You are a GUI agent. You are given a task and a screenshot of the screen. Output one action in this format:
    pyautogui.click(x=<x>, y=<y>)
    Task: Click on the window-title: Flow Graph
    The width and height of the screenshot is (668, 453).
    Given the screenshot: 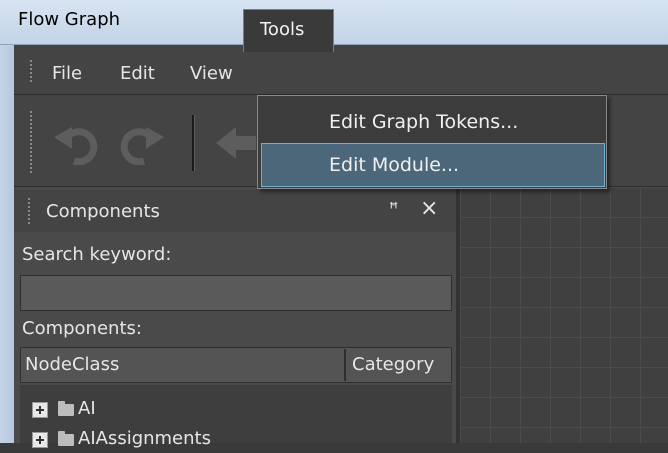 What is the action you would take?
    pyautogui.click(x=69, y=19)
    